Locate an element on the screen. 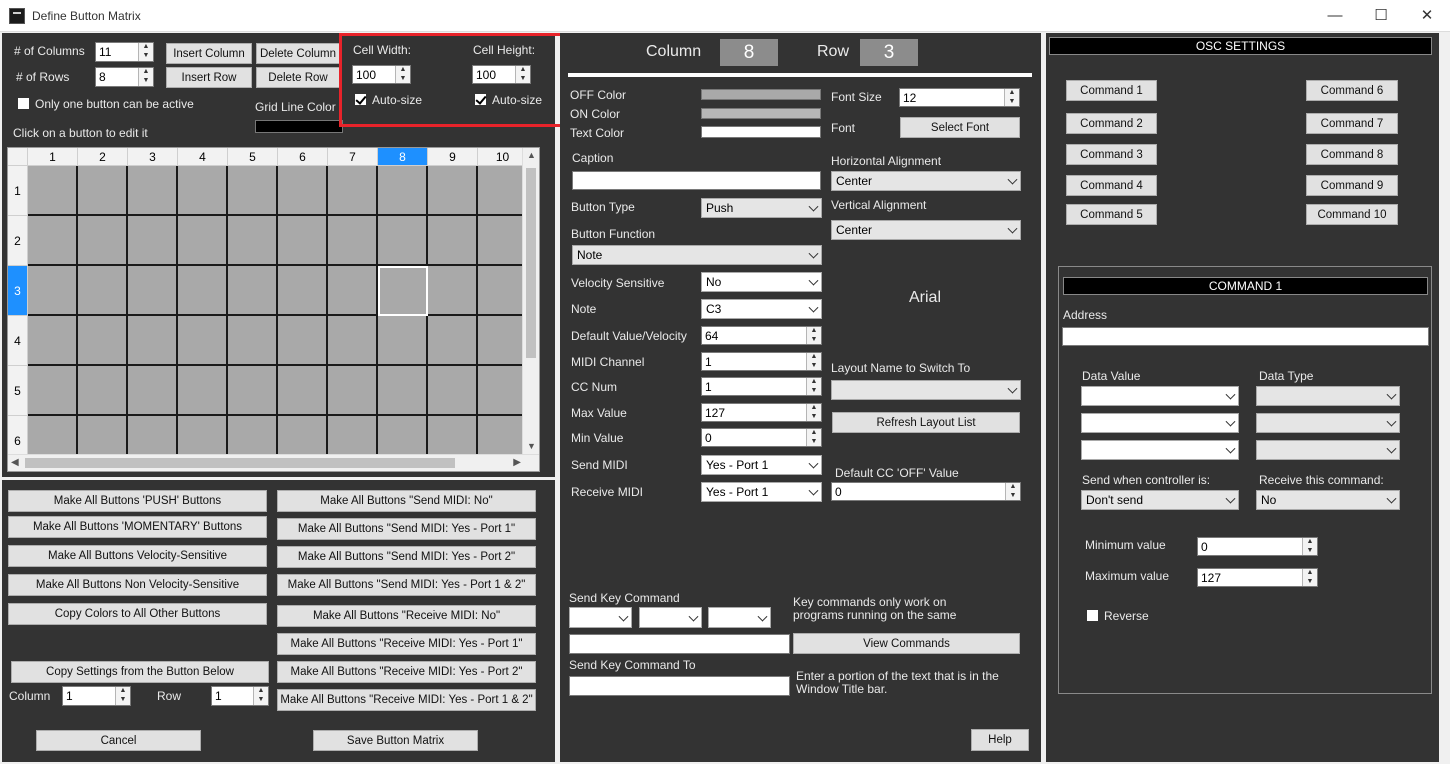 The width and height of the screenshot is (1450, 764). send-when-dropdown: Don't send is located at coordinates (1160, 500).